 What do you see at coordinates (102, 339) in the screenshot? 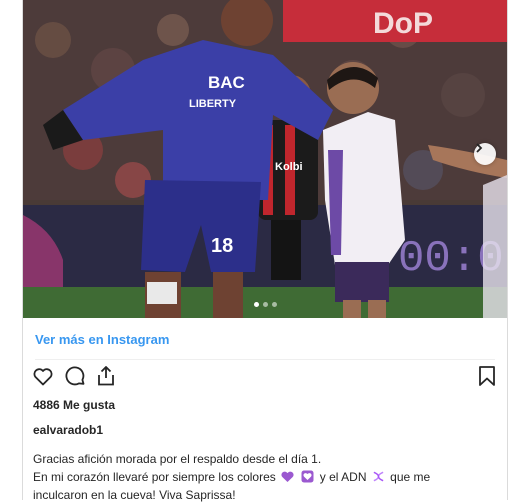
I see `view-more-link: Ver más en Instagram` at bounding box center [102, 339].